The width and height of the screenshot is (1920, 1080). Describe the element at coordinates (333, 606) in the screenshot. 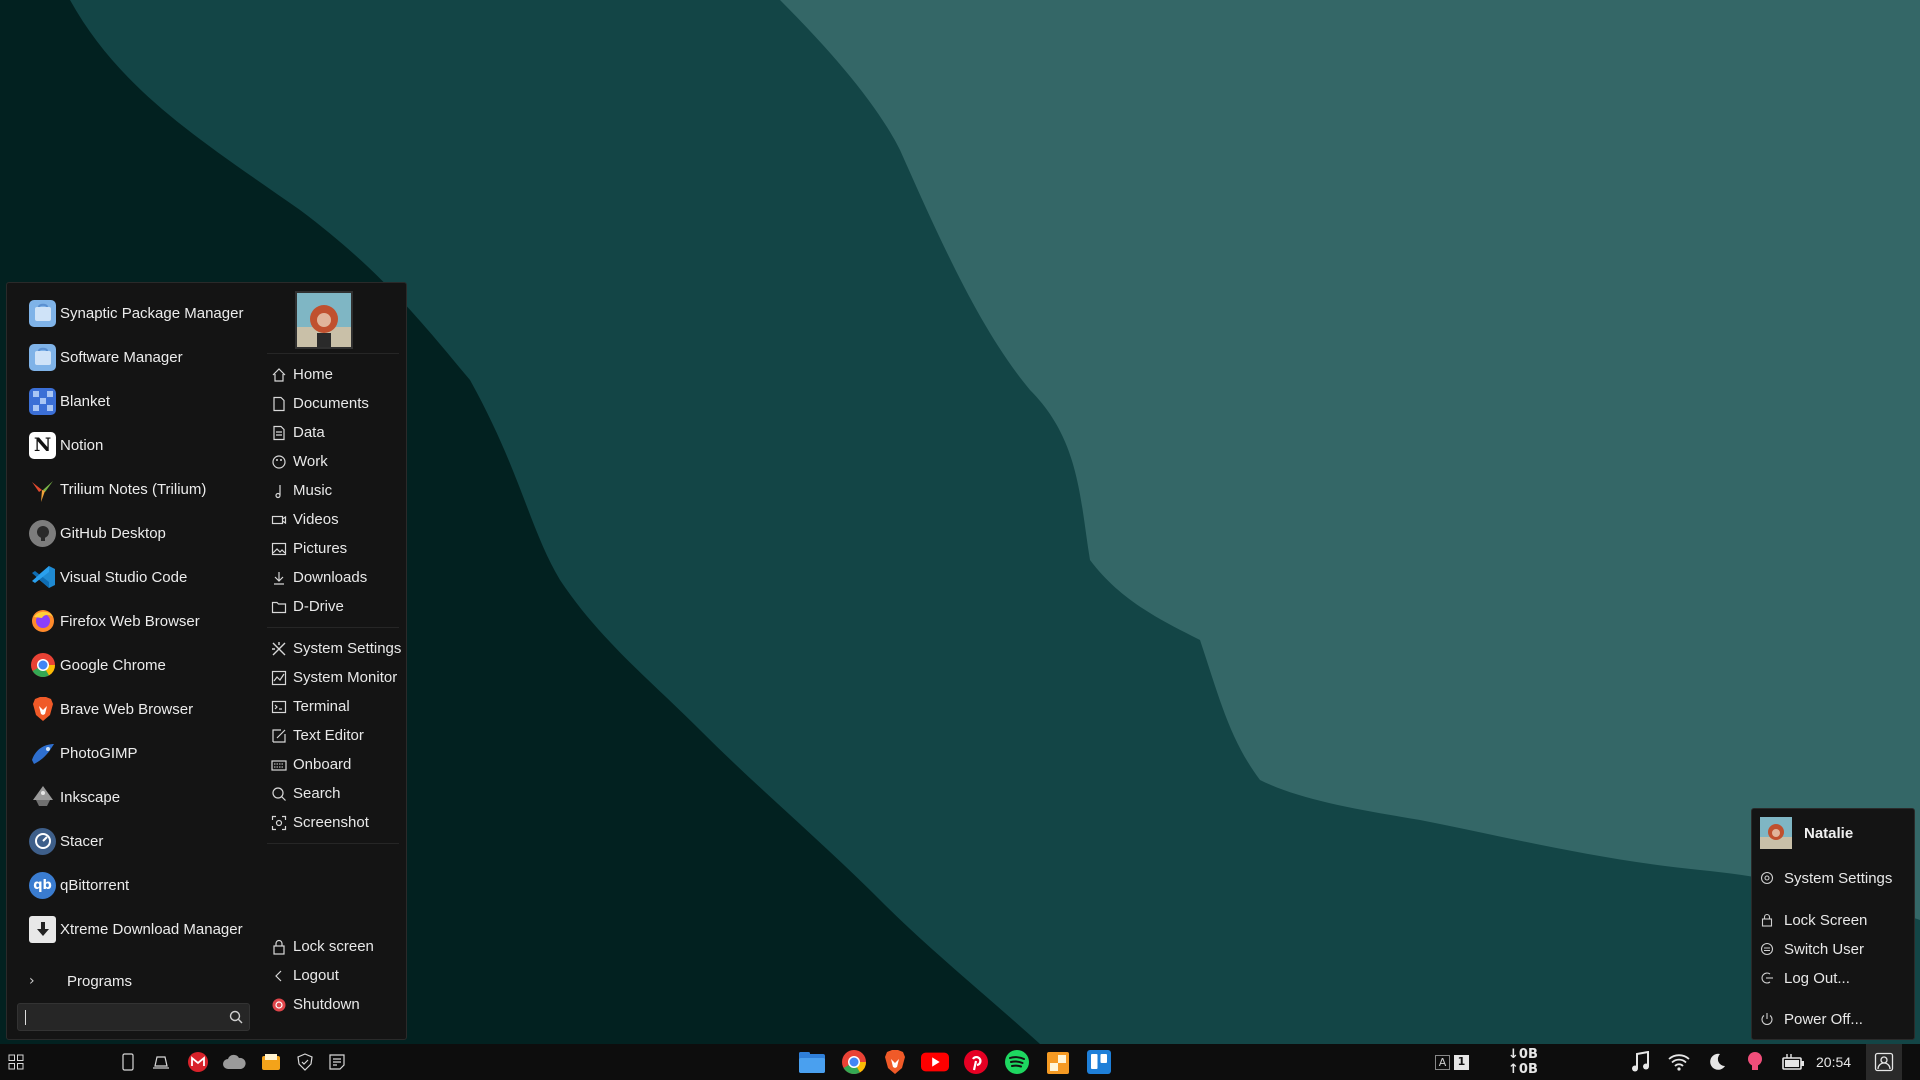

I see `place-d-drive: D-Drive` at that location.